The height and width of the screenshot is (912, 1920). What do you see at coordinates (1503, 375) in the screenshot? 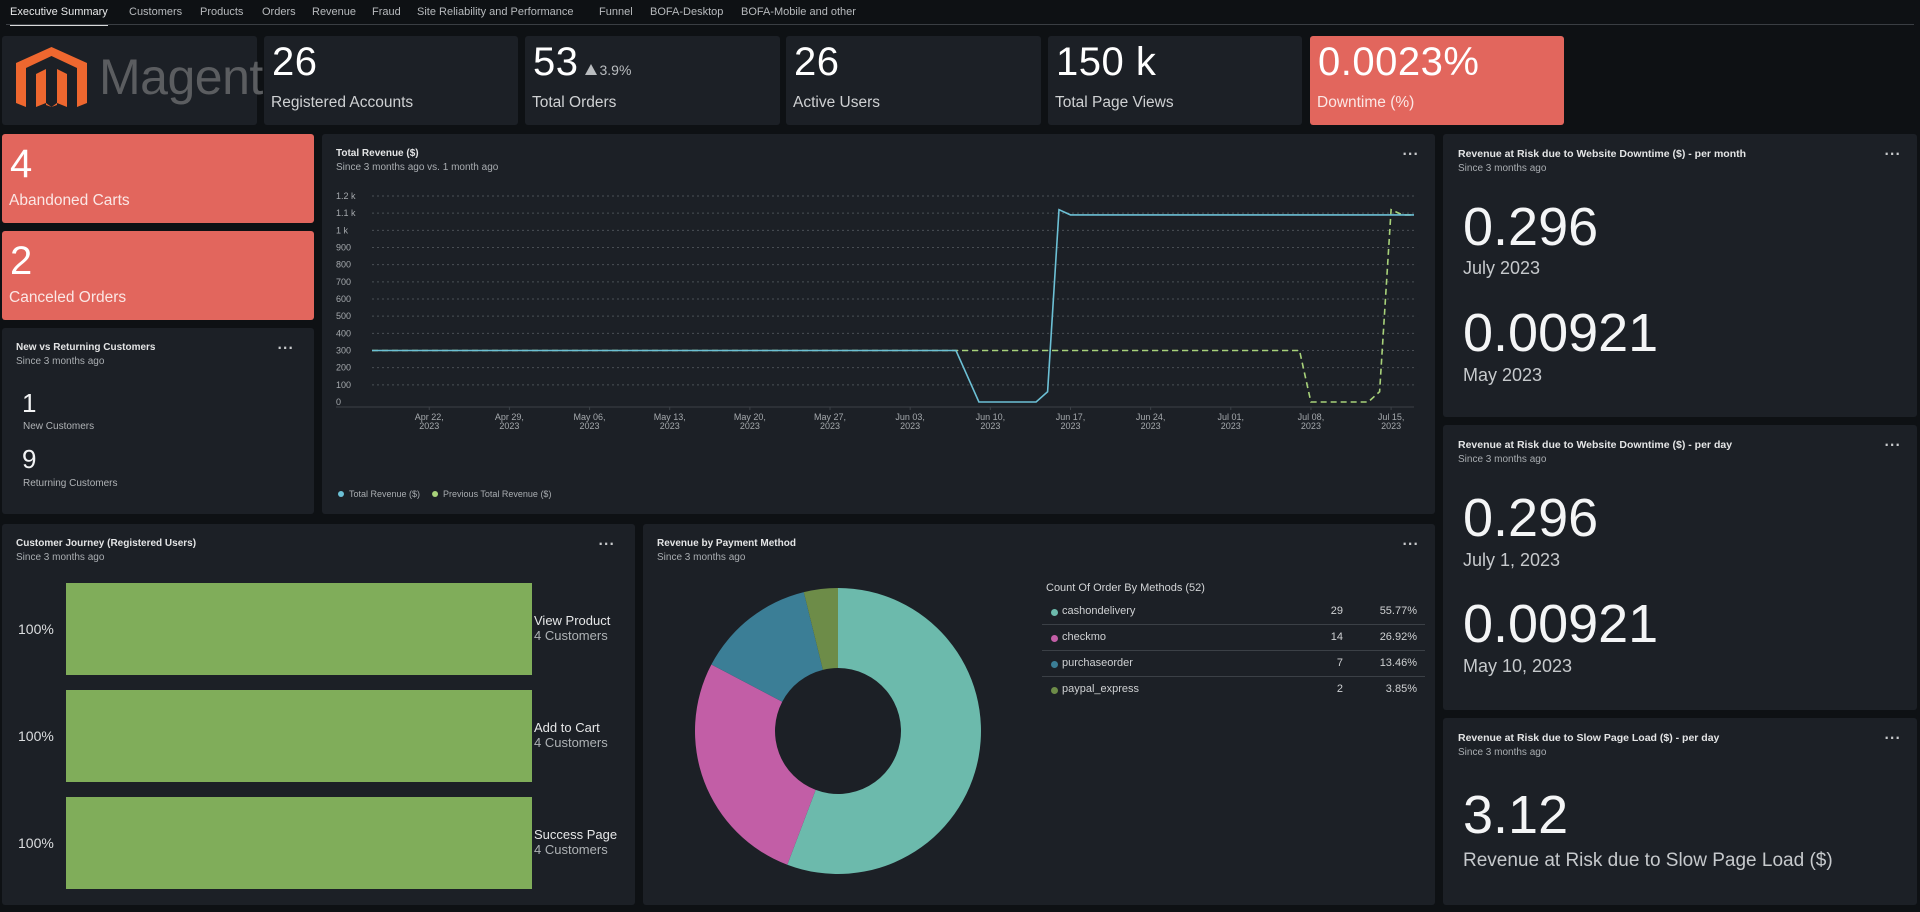
I see `risk-period: May 2023` at bounding box center [1503, 375].